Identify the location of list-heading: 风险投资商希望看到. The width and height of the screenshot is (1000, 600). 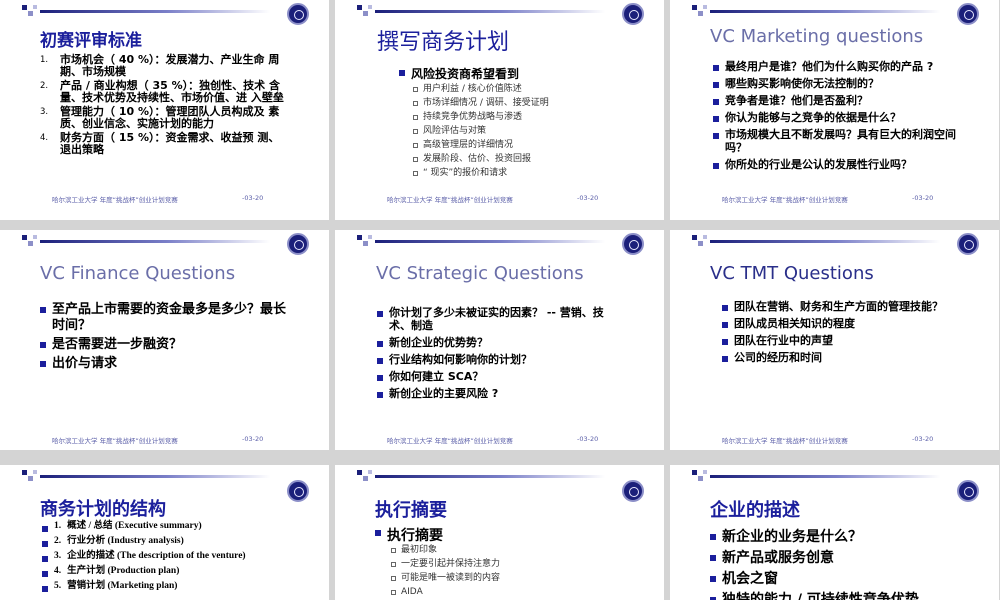
(519, 73).